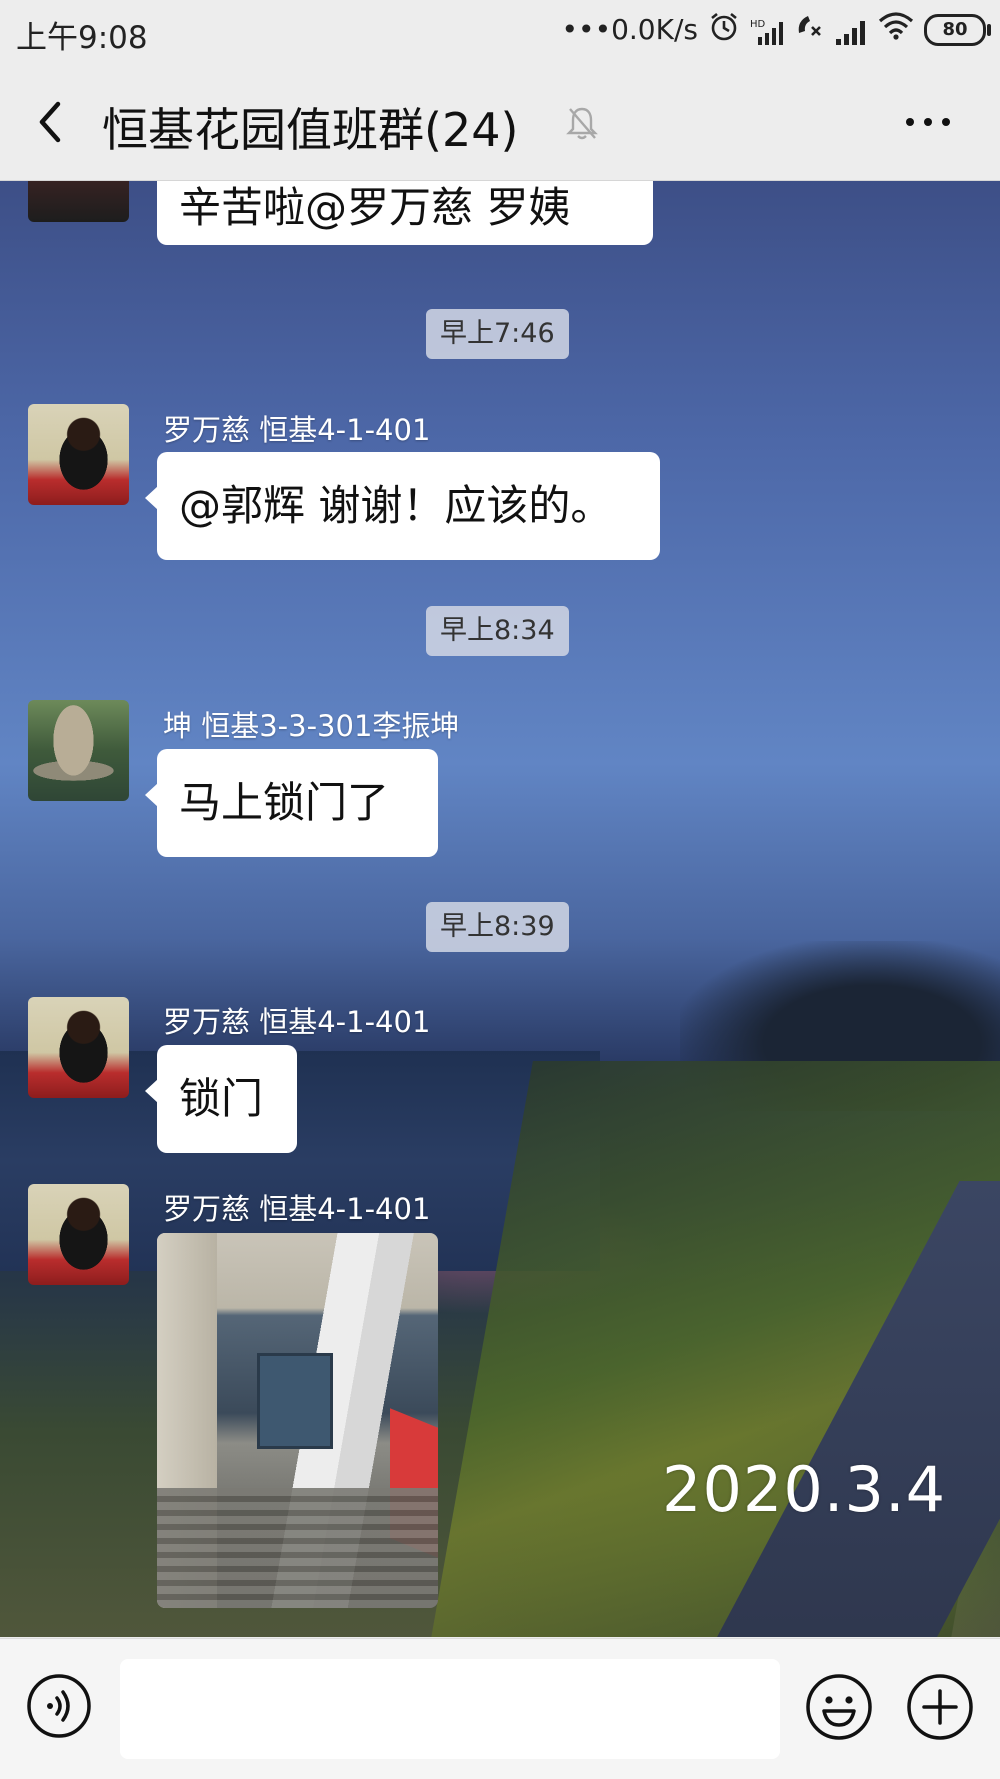  I want to click on message-bubble: @郭辉 谢谢！应该的。, so click(402, 506).